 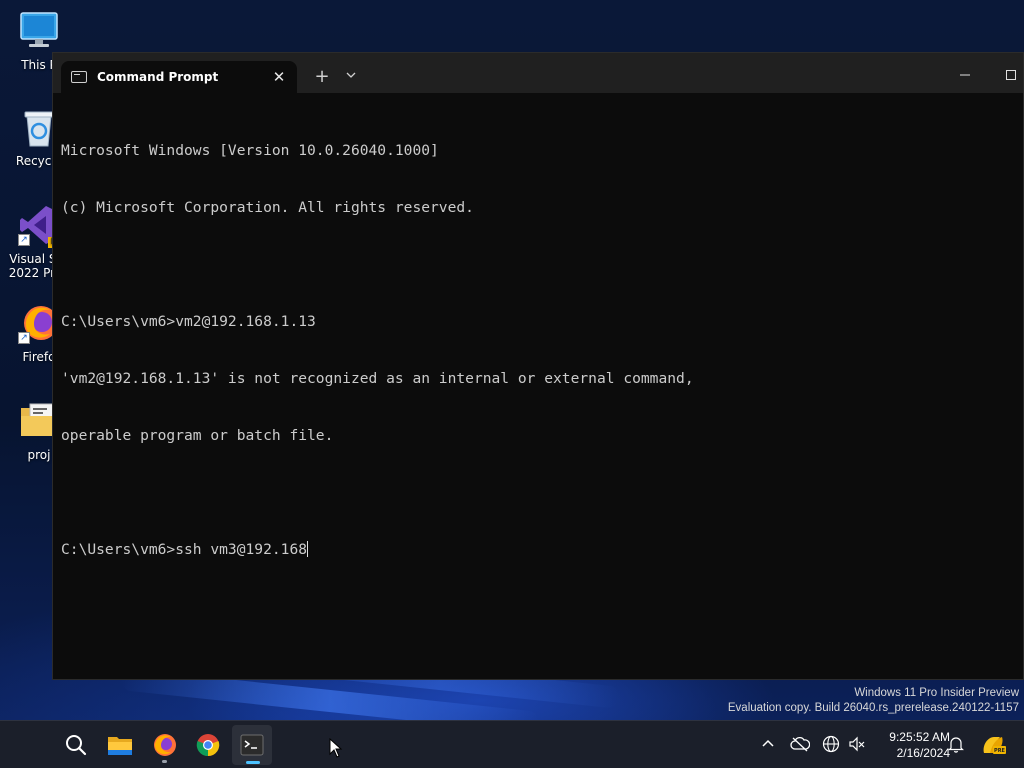 What do you see at coordinates (39, 455) in the screenshot?
I see `desktop-icon-label: proj` at bounding box center [39, 455].